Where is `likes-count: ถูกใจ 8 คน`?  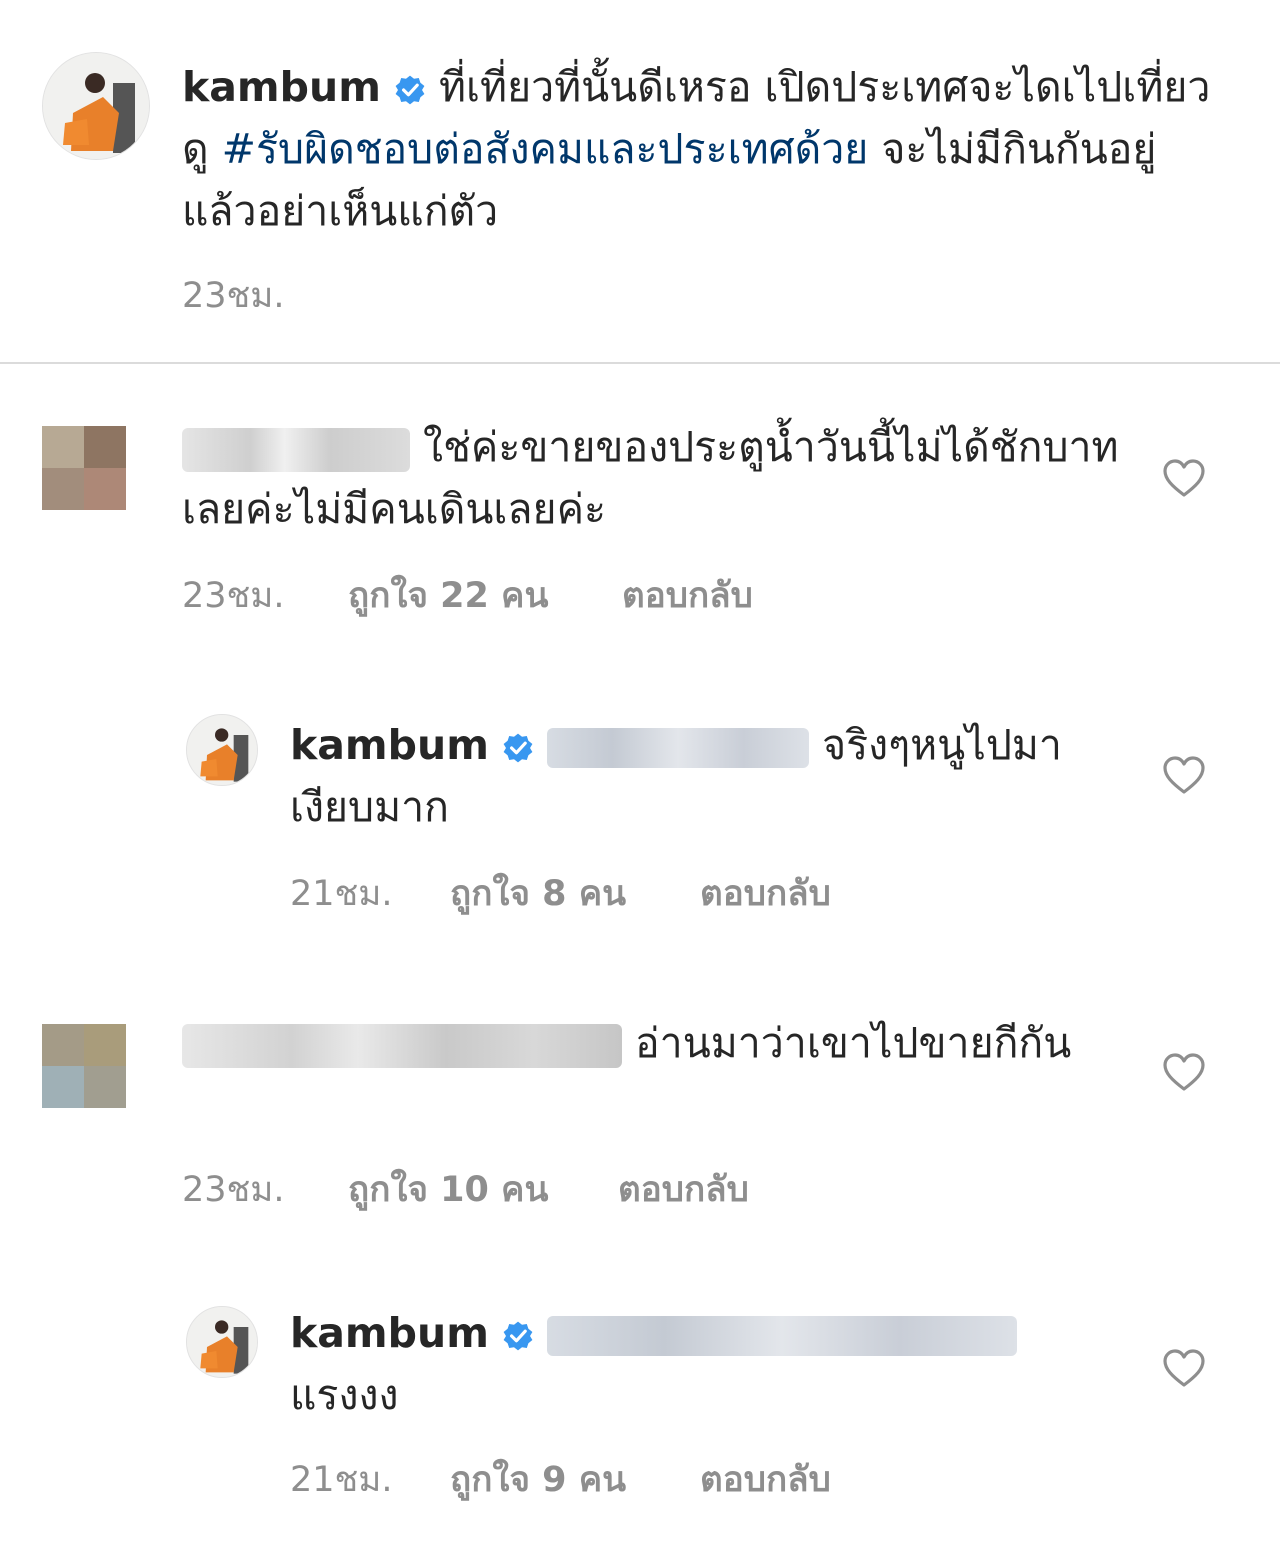
likes-count: ถูกใจ 8 คน is located at coordinates (538, 893).